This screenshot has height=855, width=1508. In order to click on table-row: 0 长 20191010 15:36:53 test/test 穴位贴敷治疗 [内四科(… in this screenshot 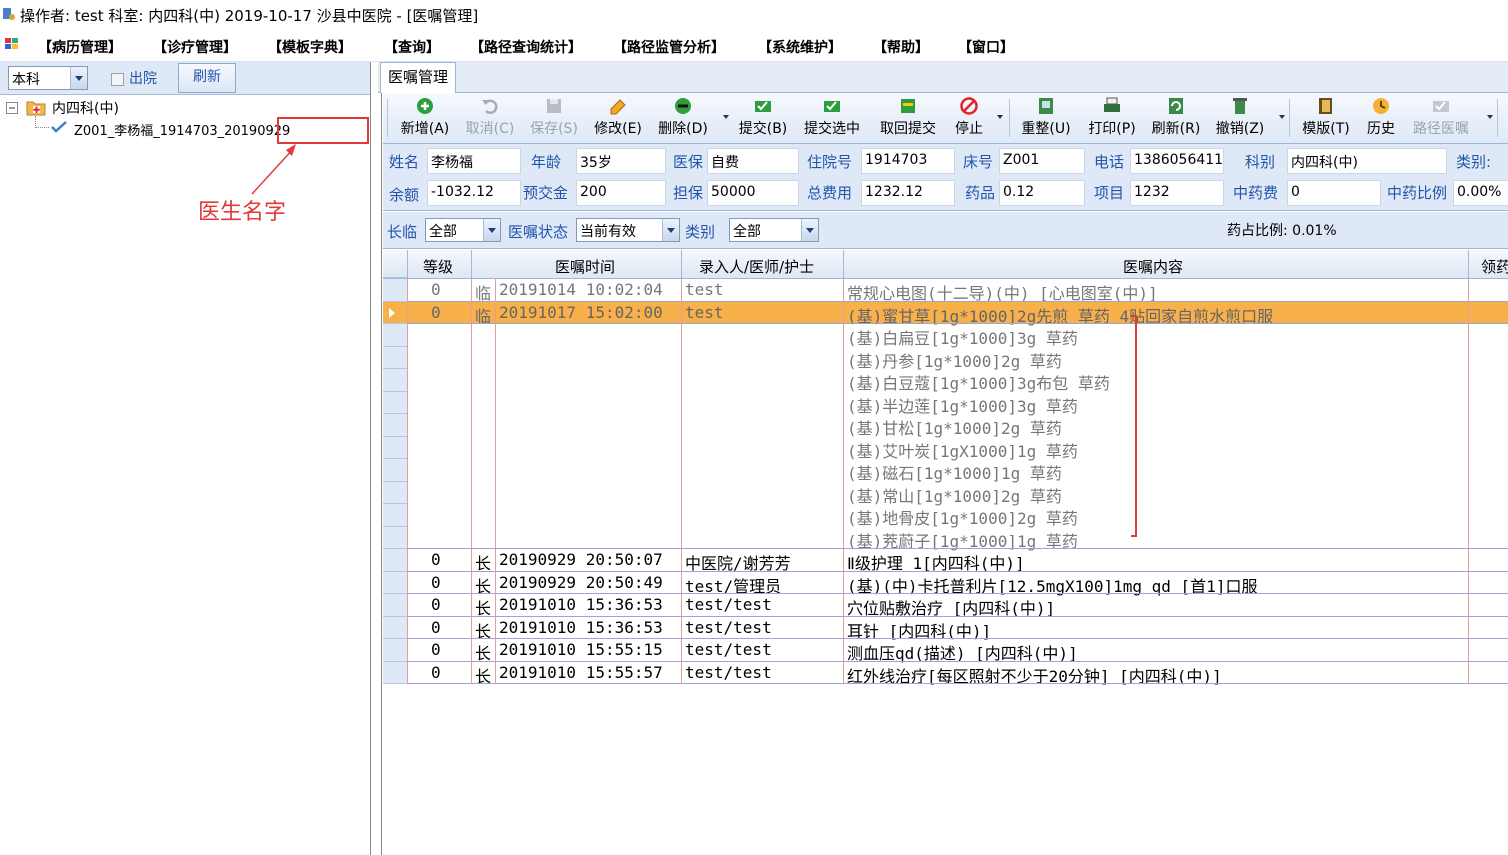, I will do `click(945, 606)`.